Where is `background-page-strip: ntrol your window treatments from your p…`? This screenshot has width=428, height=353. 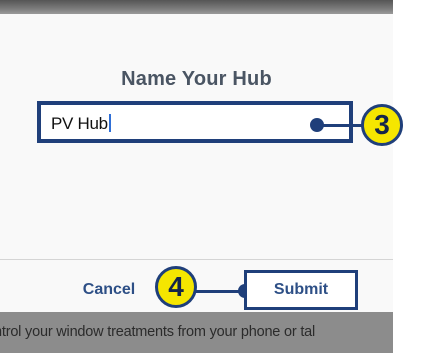 background-page-strip: ntrol your window treatments from your p… is located at coordinates (196, 332).